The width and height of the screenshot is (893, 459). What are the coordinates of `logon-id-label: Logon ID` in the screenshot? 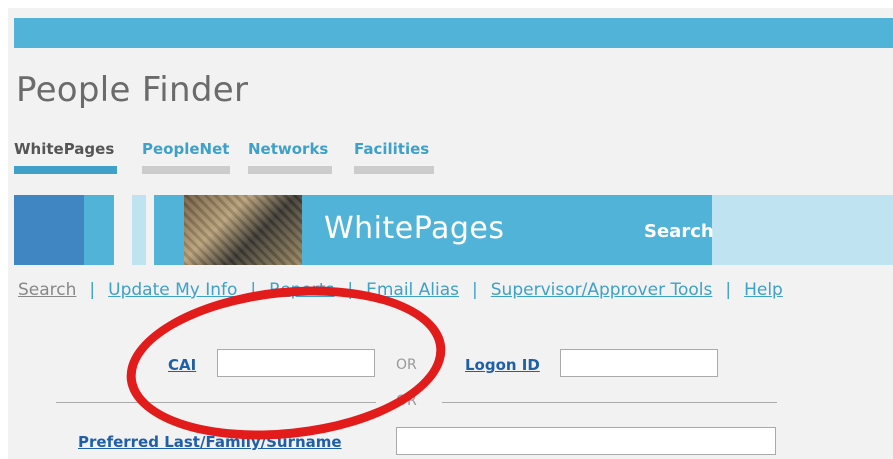 It's located at (502, 365).